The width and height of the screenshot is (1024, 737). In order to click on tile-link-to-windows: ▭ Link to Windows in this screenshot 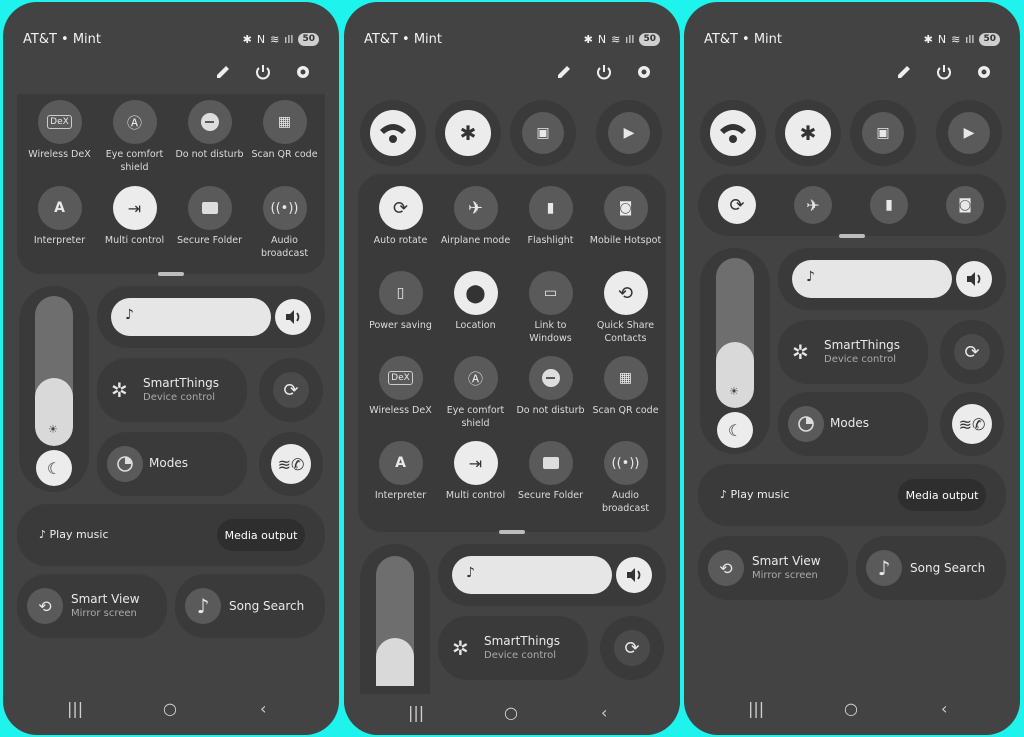, I will do `click(550, 308)`.